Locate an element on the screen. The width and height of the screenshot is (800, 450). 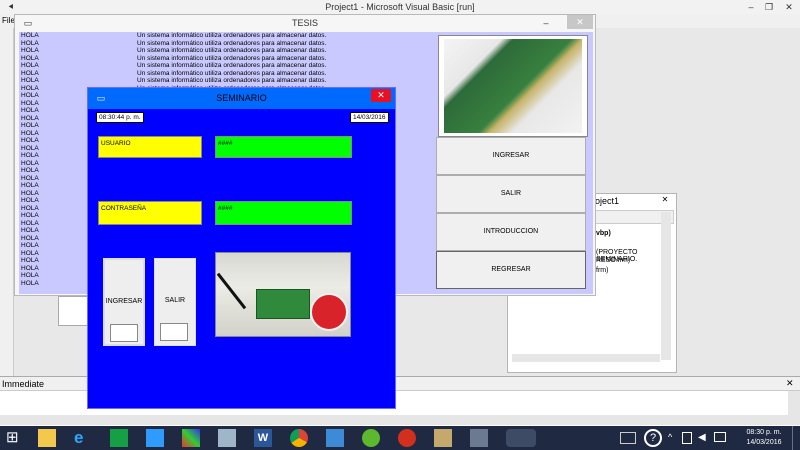
volume-icon: ◀ is located at coordinates (702, 437).